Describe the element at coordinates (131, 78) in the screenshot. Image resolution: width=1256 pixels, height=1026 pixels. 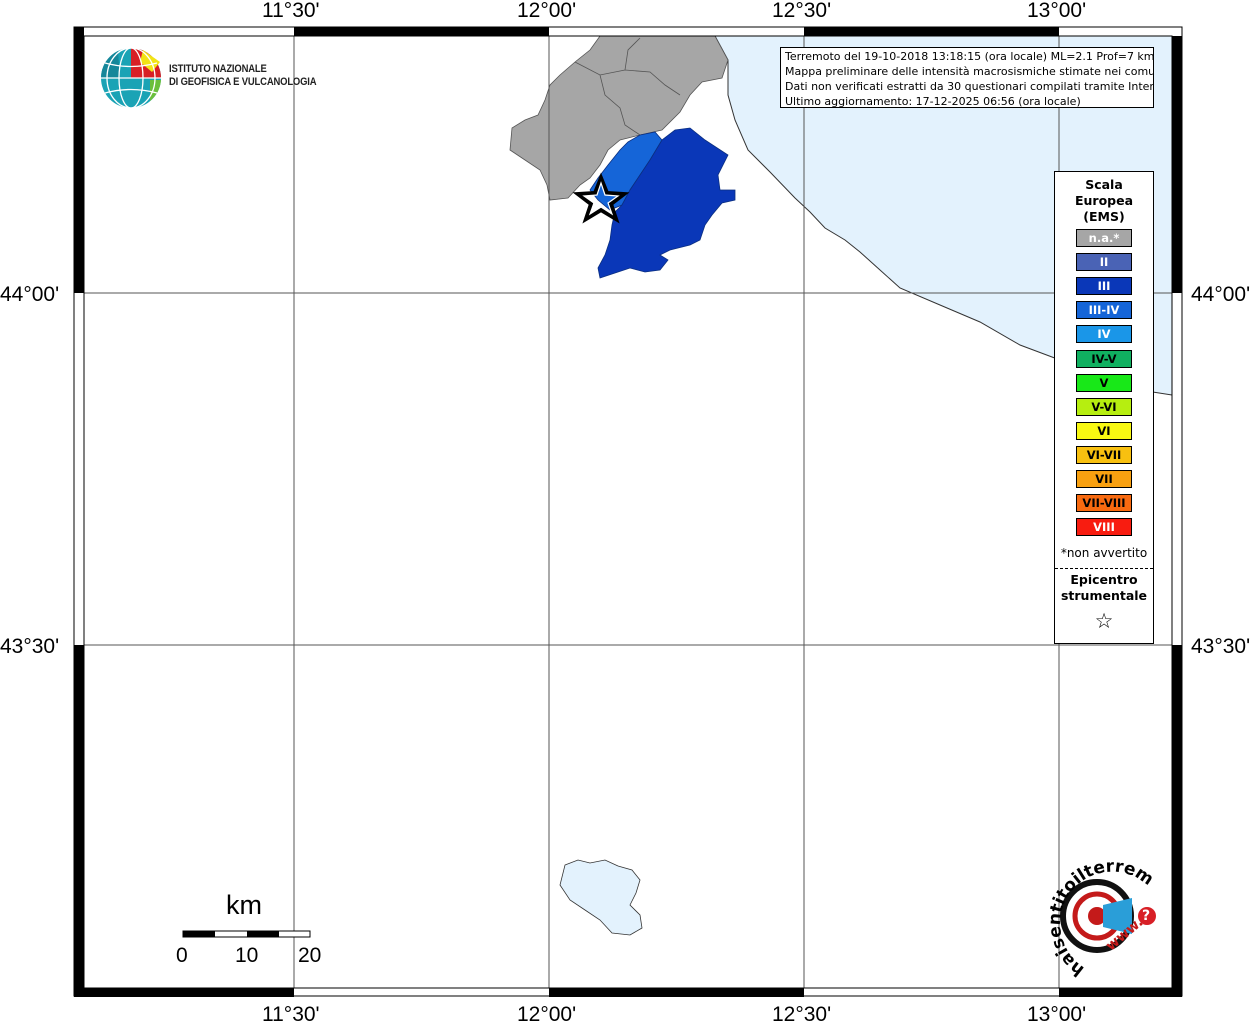
I see `ingv-logo-icon` at that location.